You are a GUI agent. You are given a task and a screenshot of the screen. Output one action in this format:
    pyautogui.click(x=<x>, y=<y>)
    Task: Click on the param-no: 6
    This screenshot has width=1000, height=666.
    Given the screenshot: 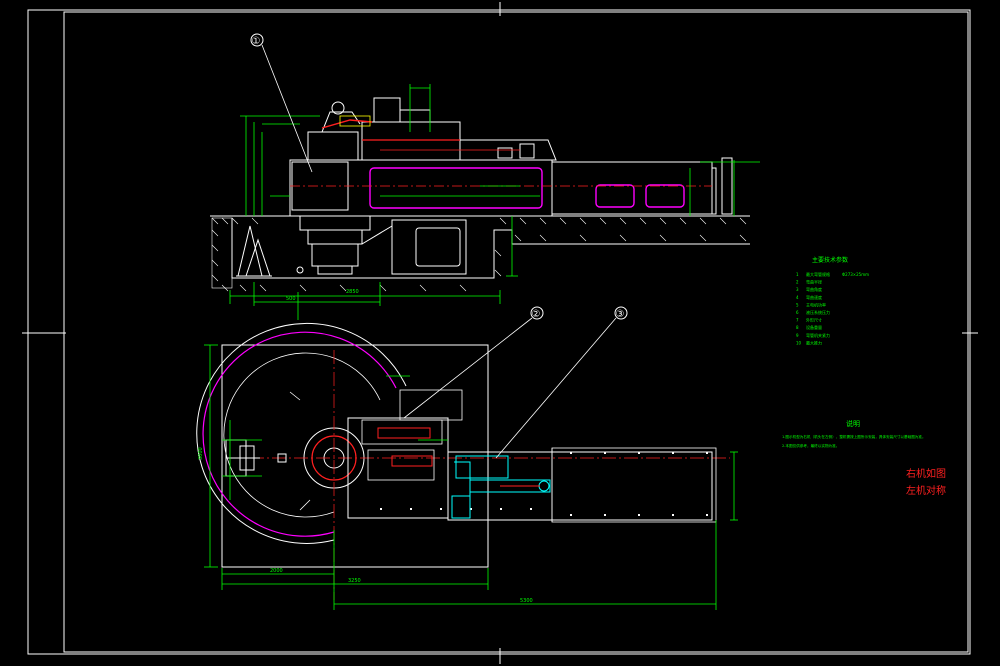 What is the action you would take?
    pyautogui.click(x=797, y=312)
    